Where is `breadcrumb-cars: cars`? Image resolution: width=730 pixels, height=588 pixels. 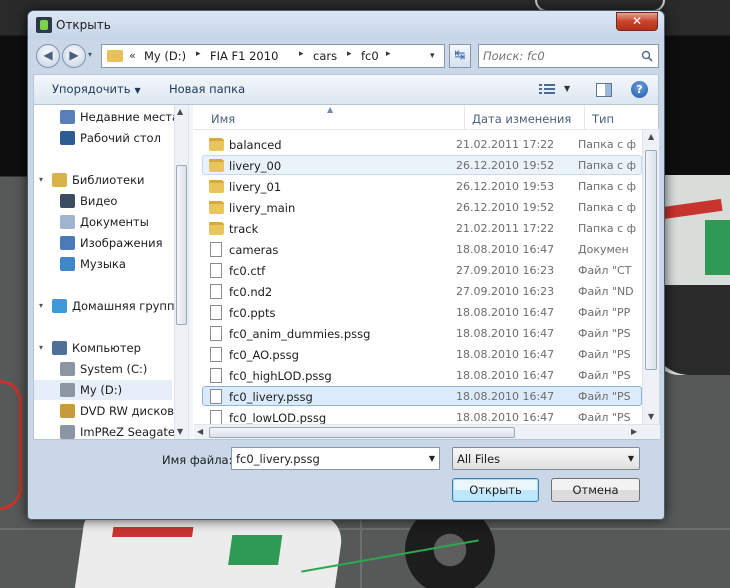 breadcrumb-cars: cars is located at coordinates (325, 56).